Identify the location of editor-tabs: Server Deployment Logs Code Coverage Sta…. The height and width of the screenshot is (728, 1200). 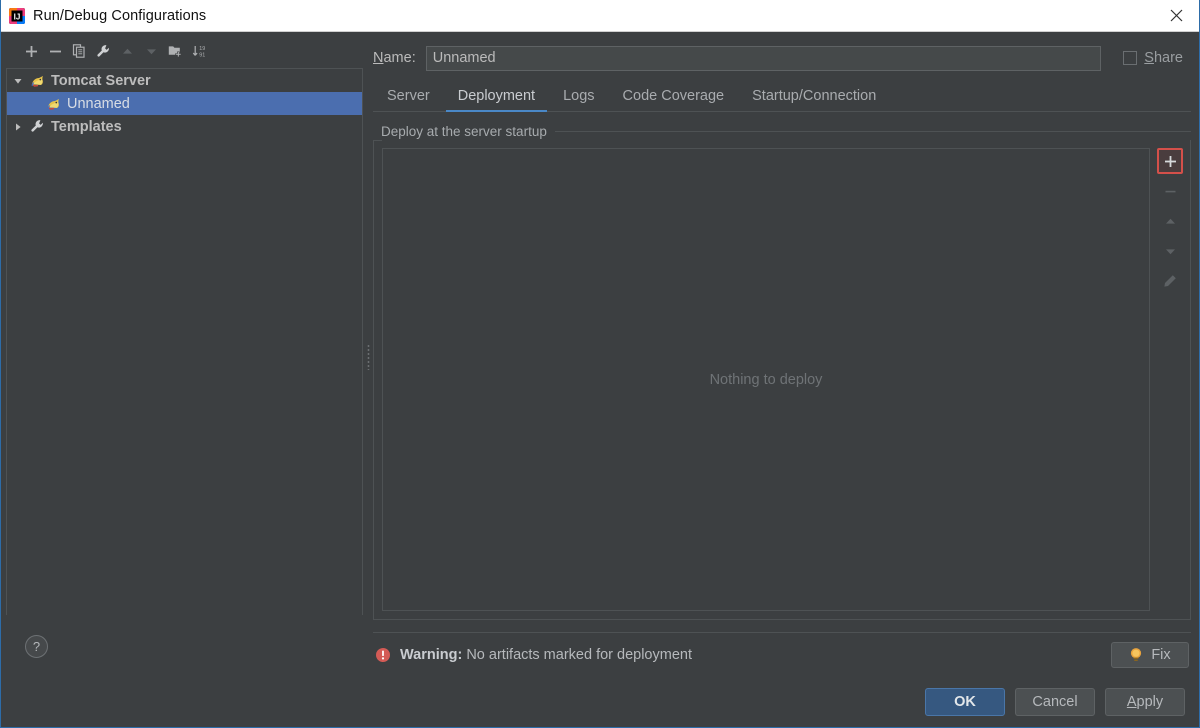
(782, 96).